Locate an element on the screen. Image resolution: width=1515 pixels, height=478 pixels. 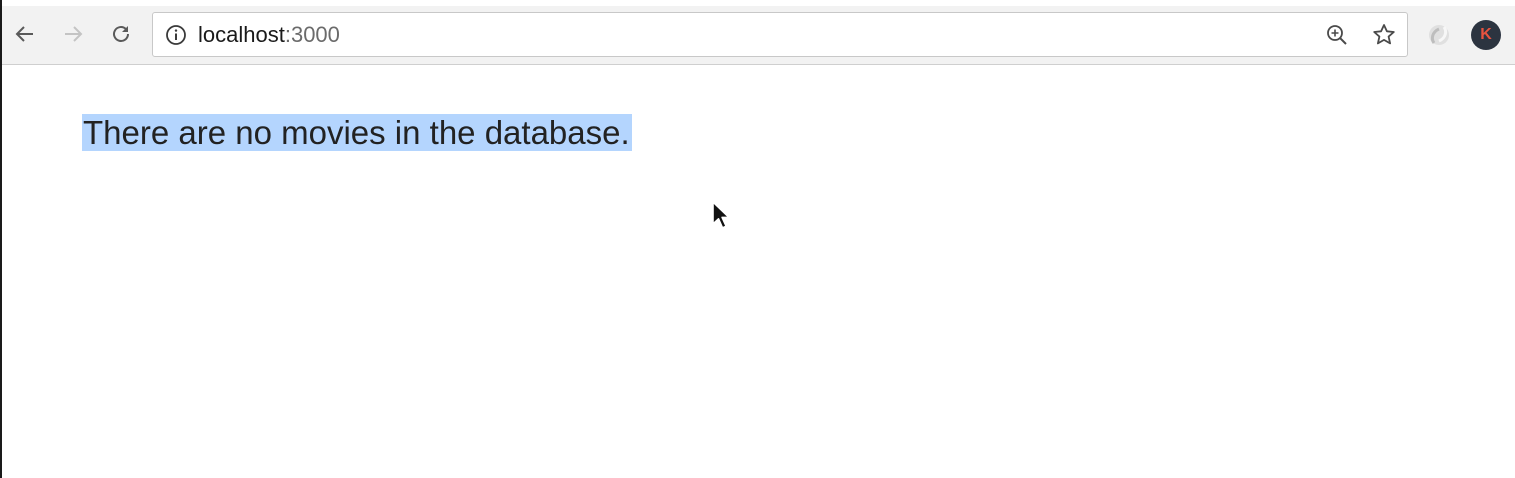
reload-button is located at coordinates (121, 34).